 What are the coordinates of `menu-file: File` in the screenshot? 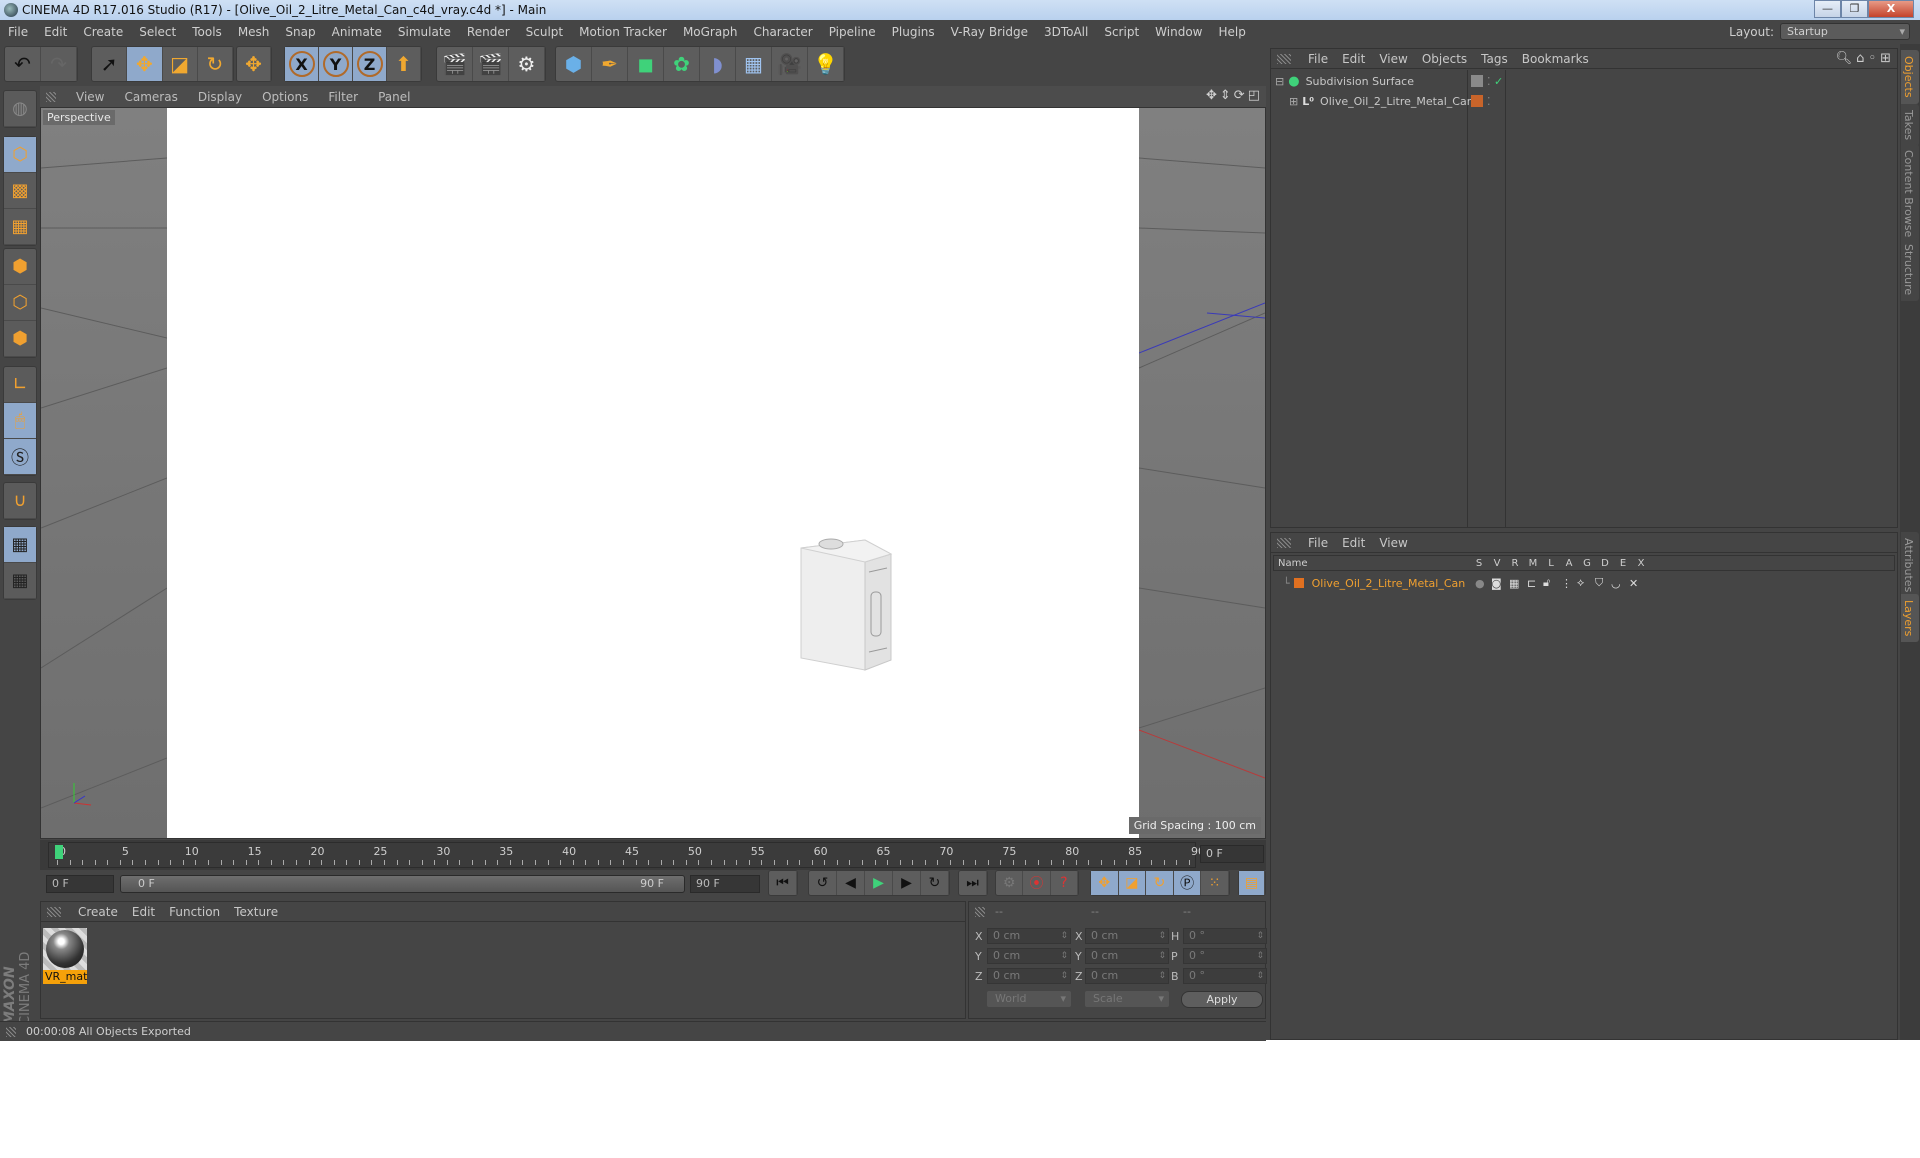 It's located at (18, 32).